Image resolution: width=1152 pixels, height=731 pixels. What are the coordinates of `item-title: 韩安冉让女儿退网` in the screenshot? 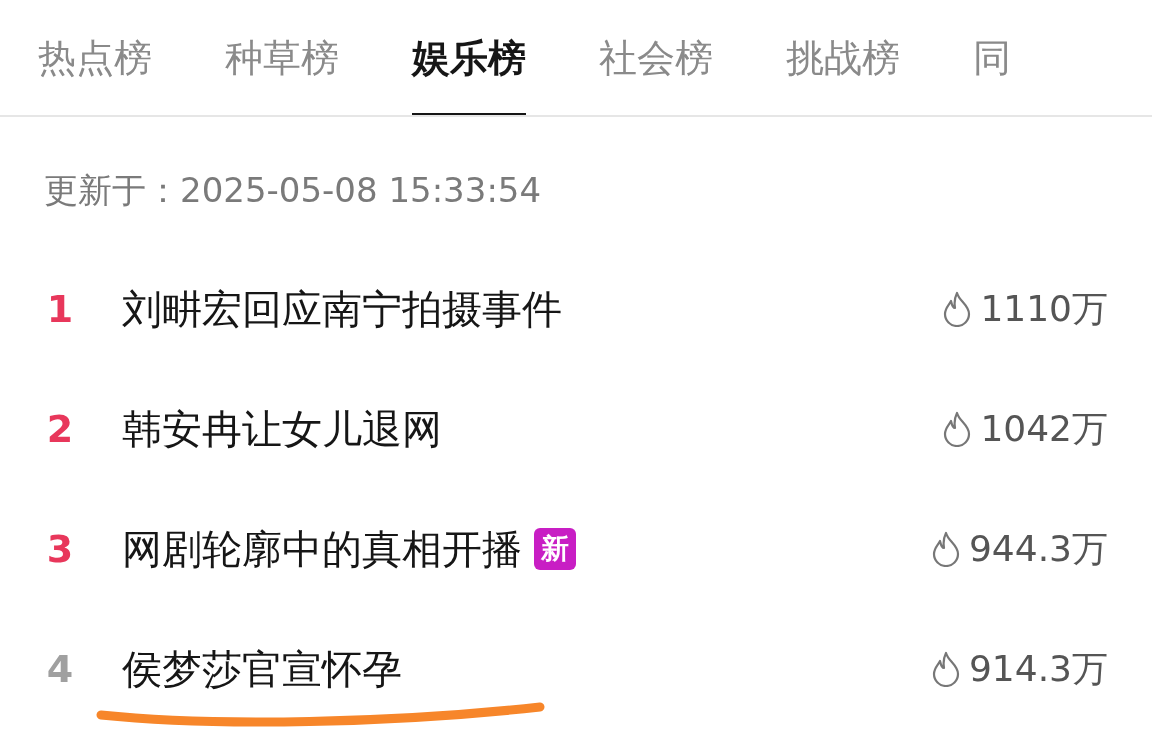 It's located at (282, 429).